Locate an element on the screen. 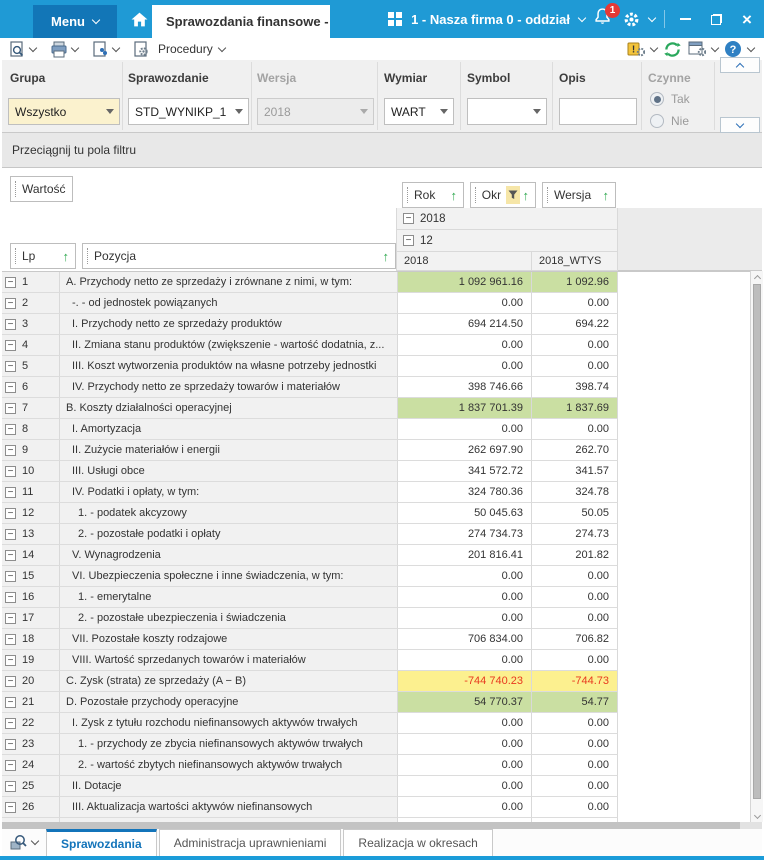 The width and height of the screenshot is (764, 860). column-group-year: − 2018 is located at coordinates (507, 219).